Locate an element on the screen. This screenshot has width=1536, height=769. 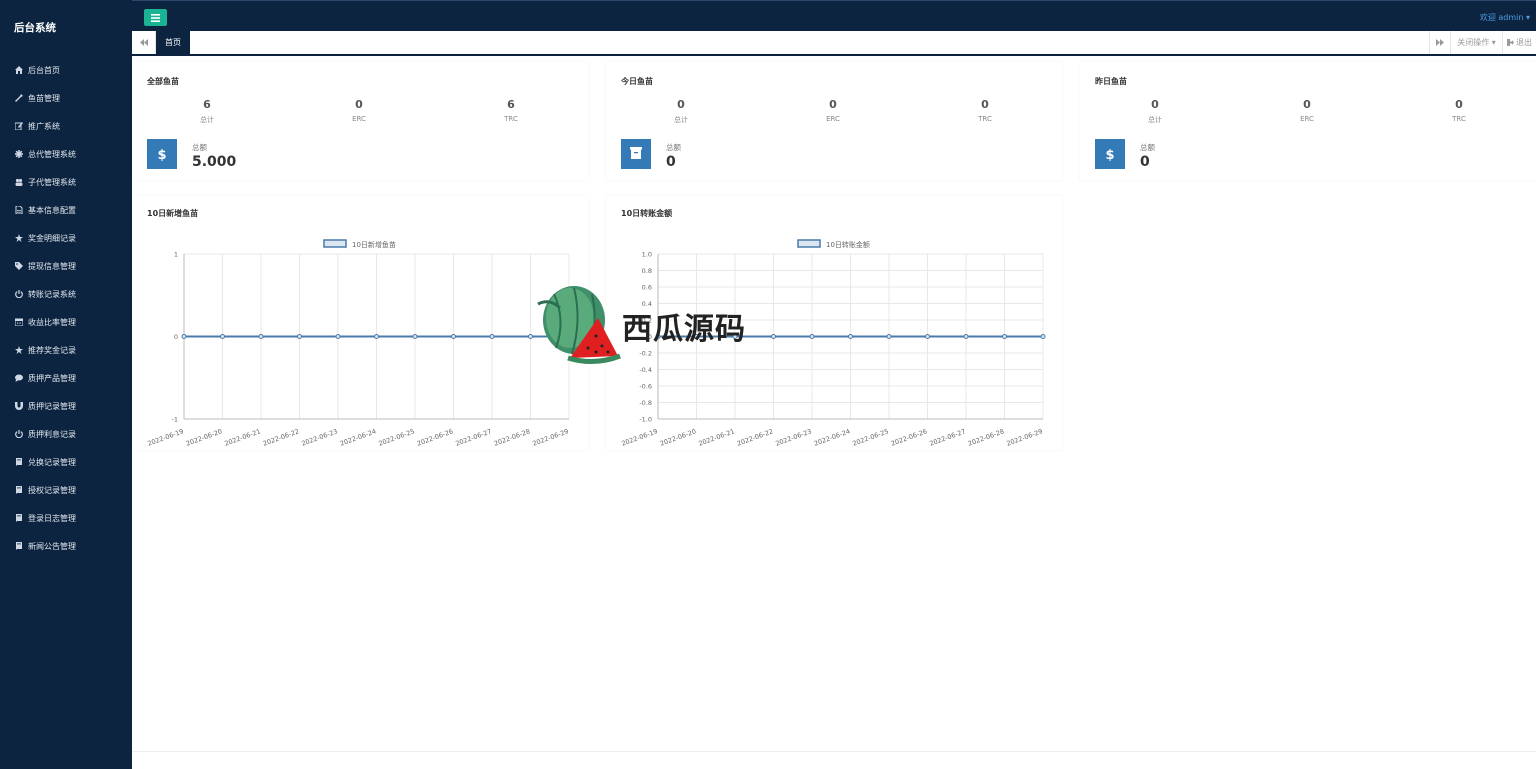
stat-item: 6 TRC is located at coordinates (511, 110).